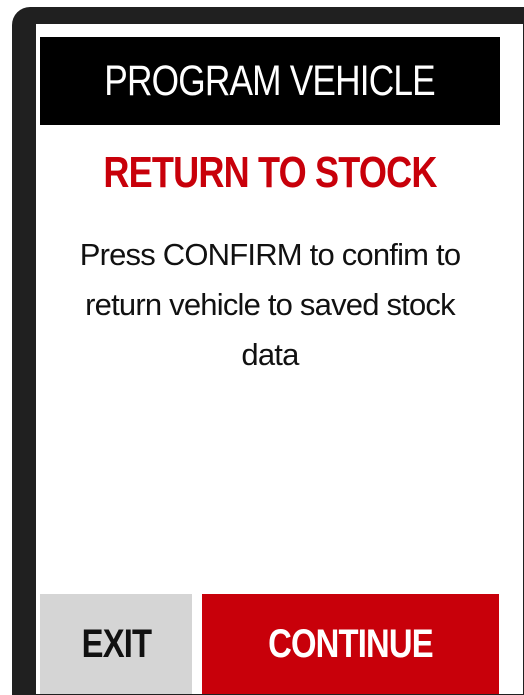 The height and width of the screenshot is (695, 524). I want to click on exit-button-label: EXIT, so click(116, 643).